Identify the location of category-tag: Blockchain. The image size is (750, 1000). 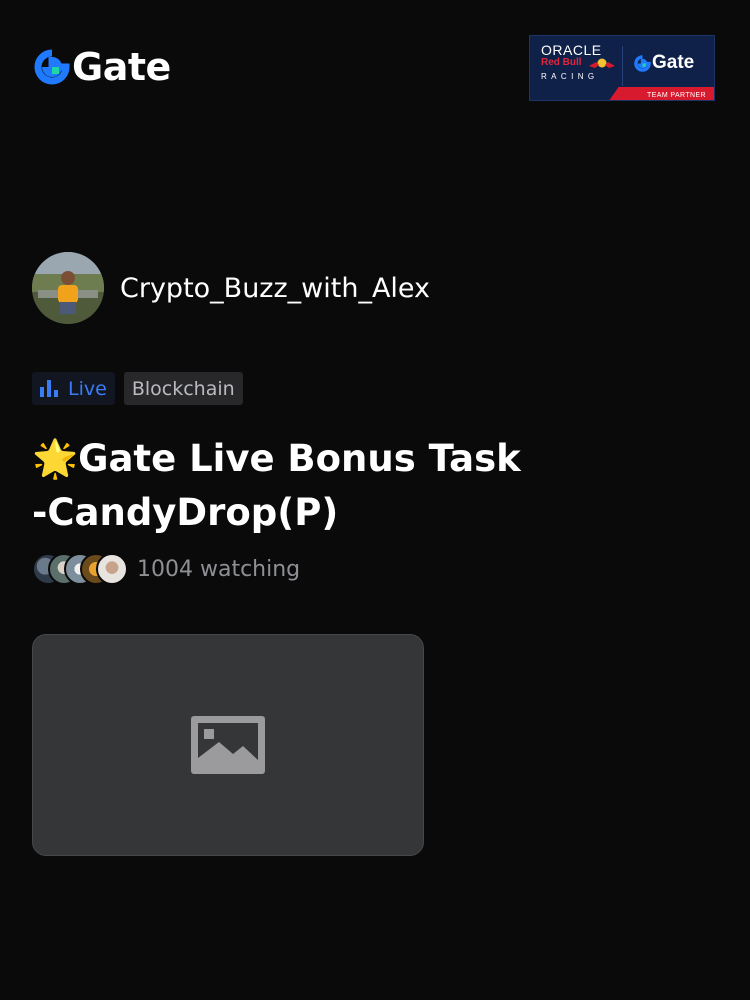
(183, 388).